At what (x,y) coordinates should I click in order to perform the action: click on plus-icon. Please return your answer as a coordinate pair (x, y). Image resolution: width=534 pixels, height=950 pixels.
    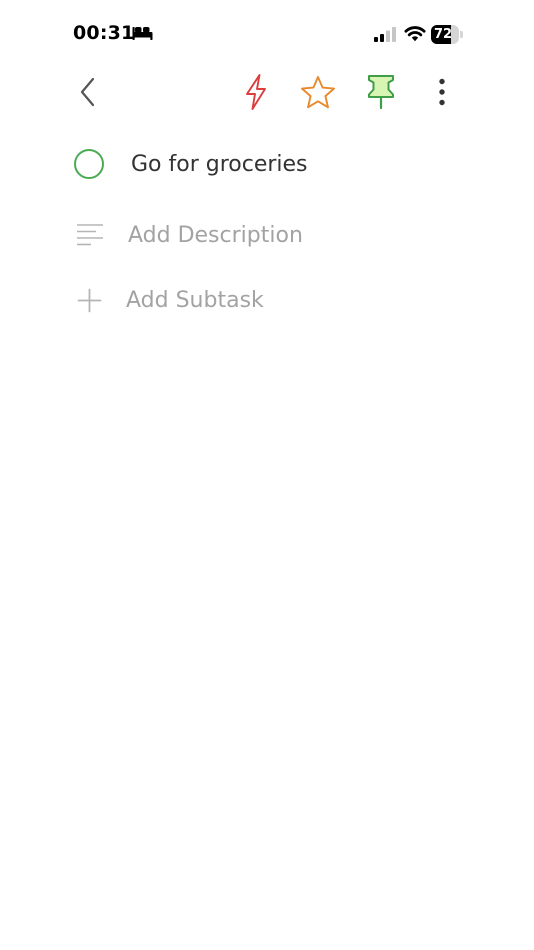
    Looking at the image, I should click on (89, 300).